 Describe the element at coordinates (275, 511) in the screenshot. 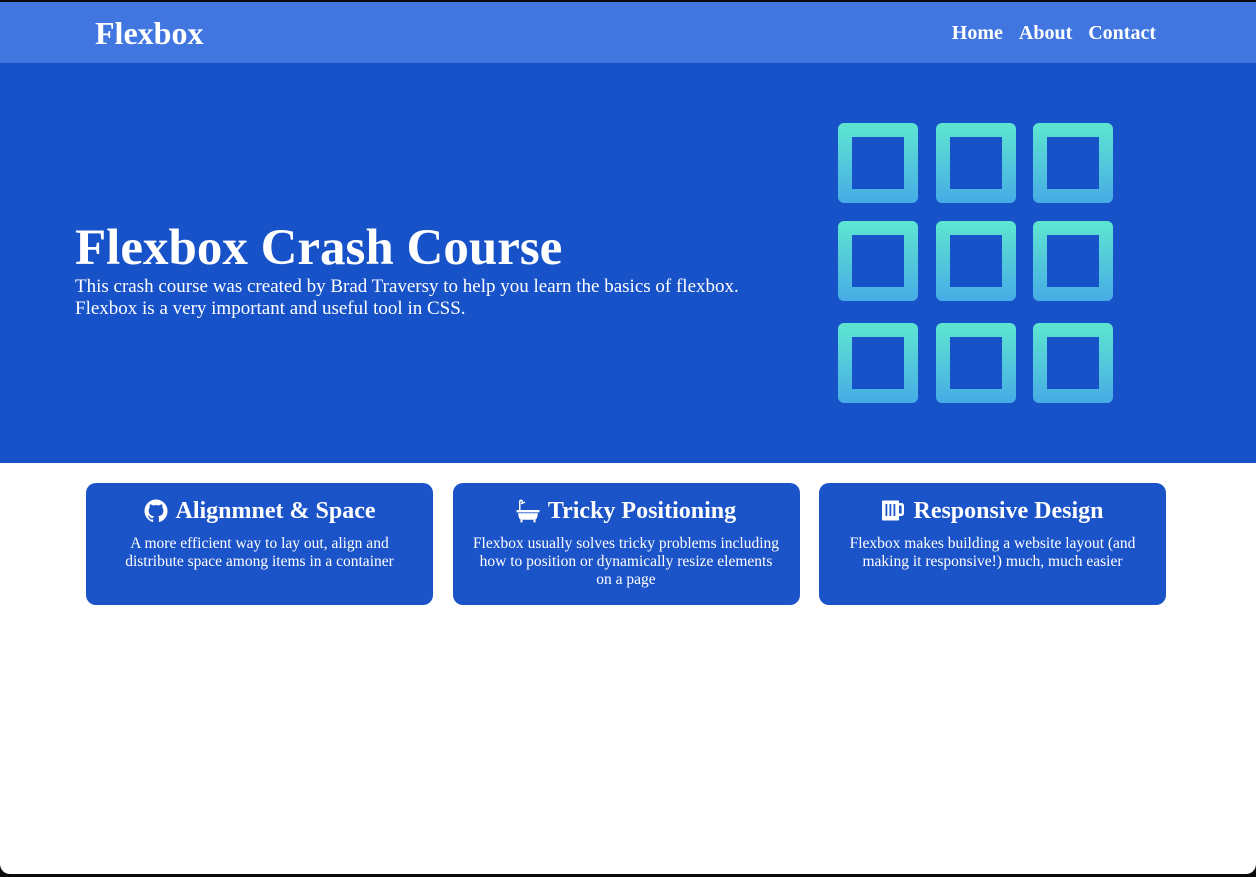

I see `feature-heading-text: Alignmnet & Space` at that location.